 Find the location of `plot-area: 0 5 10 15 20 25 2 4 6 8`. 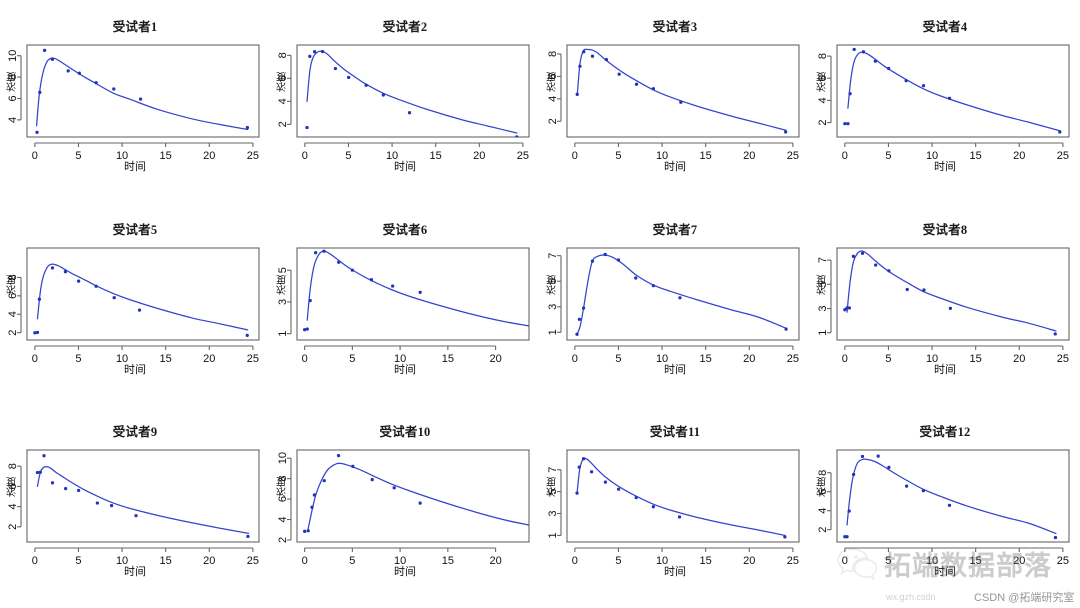

plot-area: 0 5 10 15 20 25 2 4 6 8 is located at coordinates (133, 508).